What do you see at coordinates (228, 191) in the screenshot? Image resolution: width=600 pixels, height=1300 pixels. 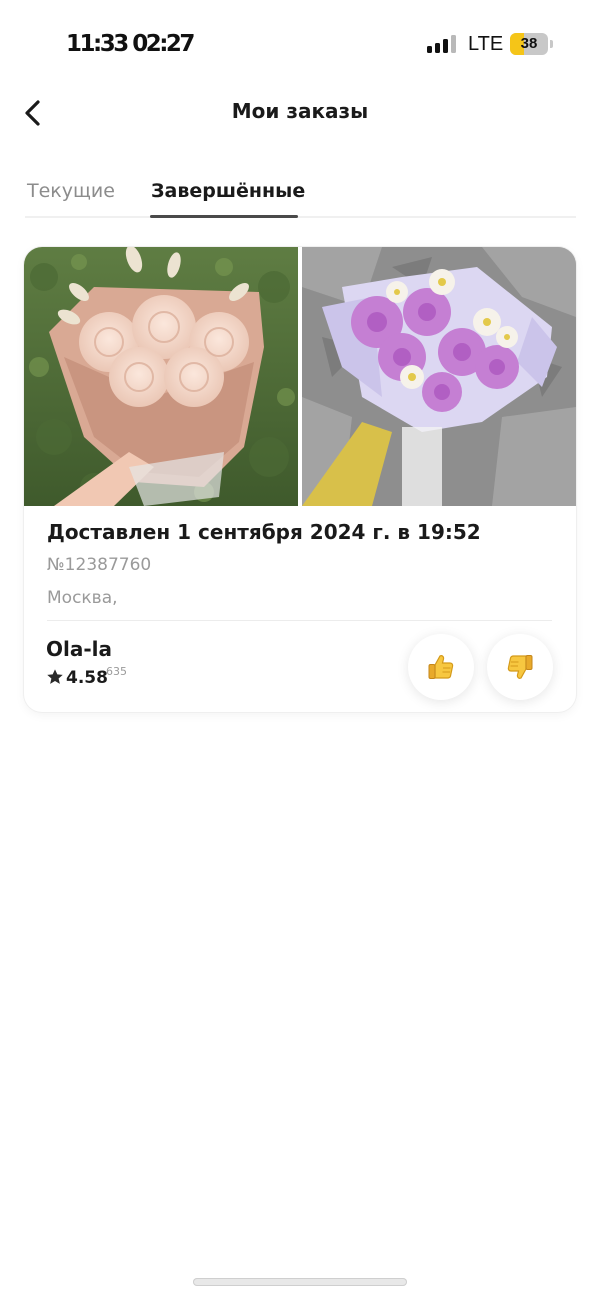 I see `tab-completed: Завершённые` at bounding box center [228, 191].